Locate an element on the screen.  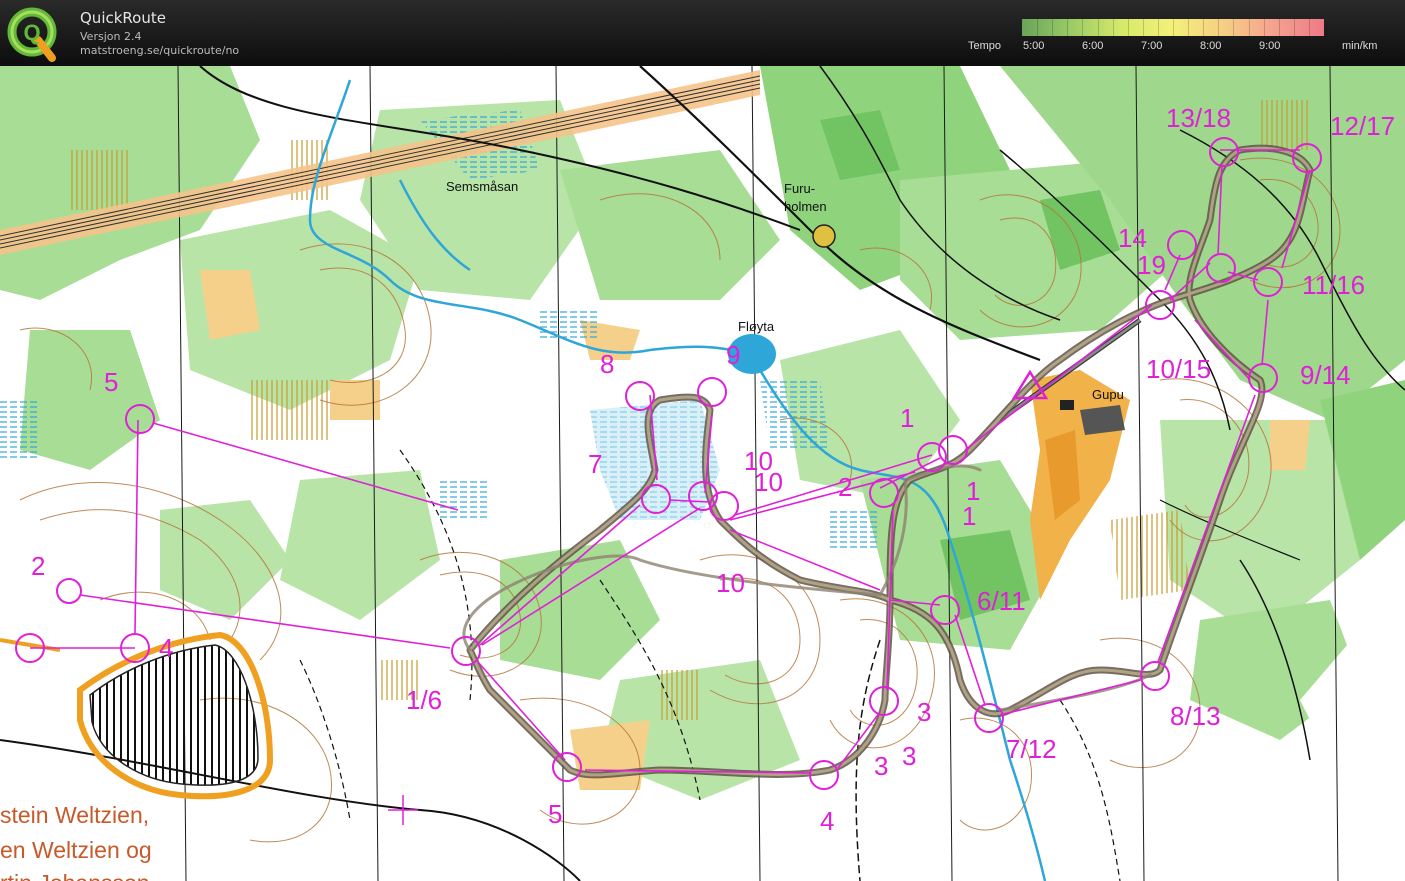
furuholmen-feature is located at coordinates (824, 236).